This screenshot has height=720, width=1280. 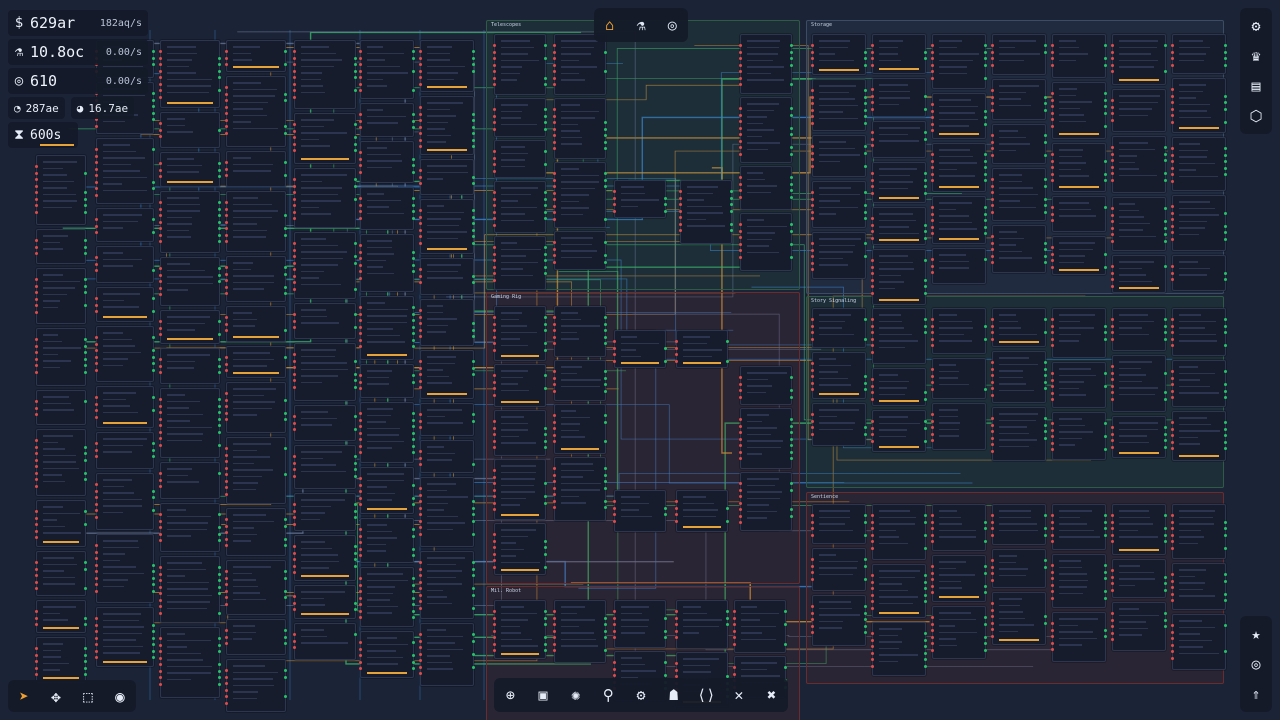 I want to click on marquee-tool: ⬚, so click(x=88, y=696).